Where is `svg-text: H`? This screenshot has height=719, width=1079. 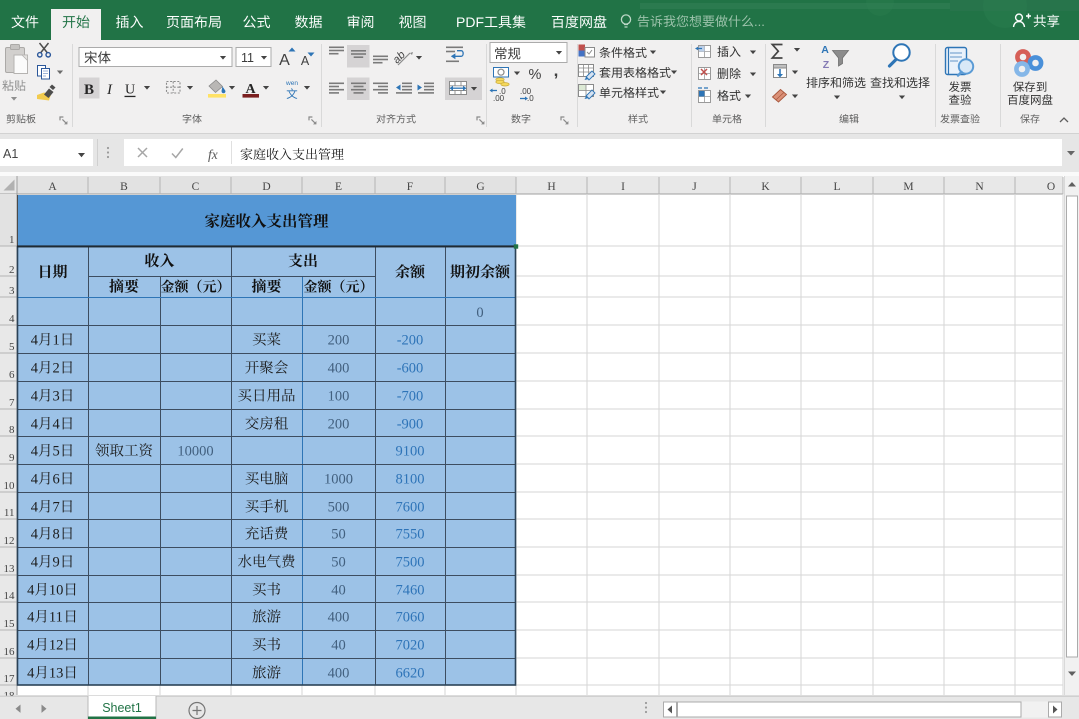 svg-text: H is located at coordinates (551, 187).